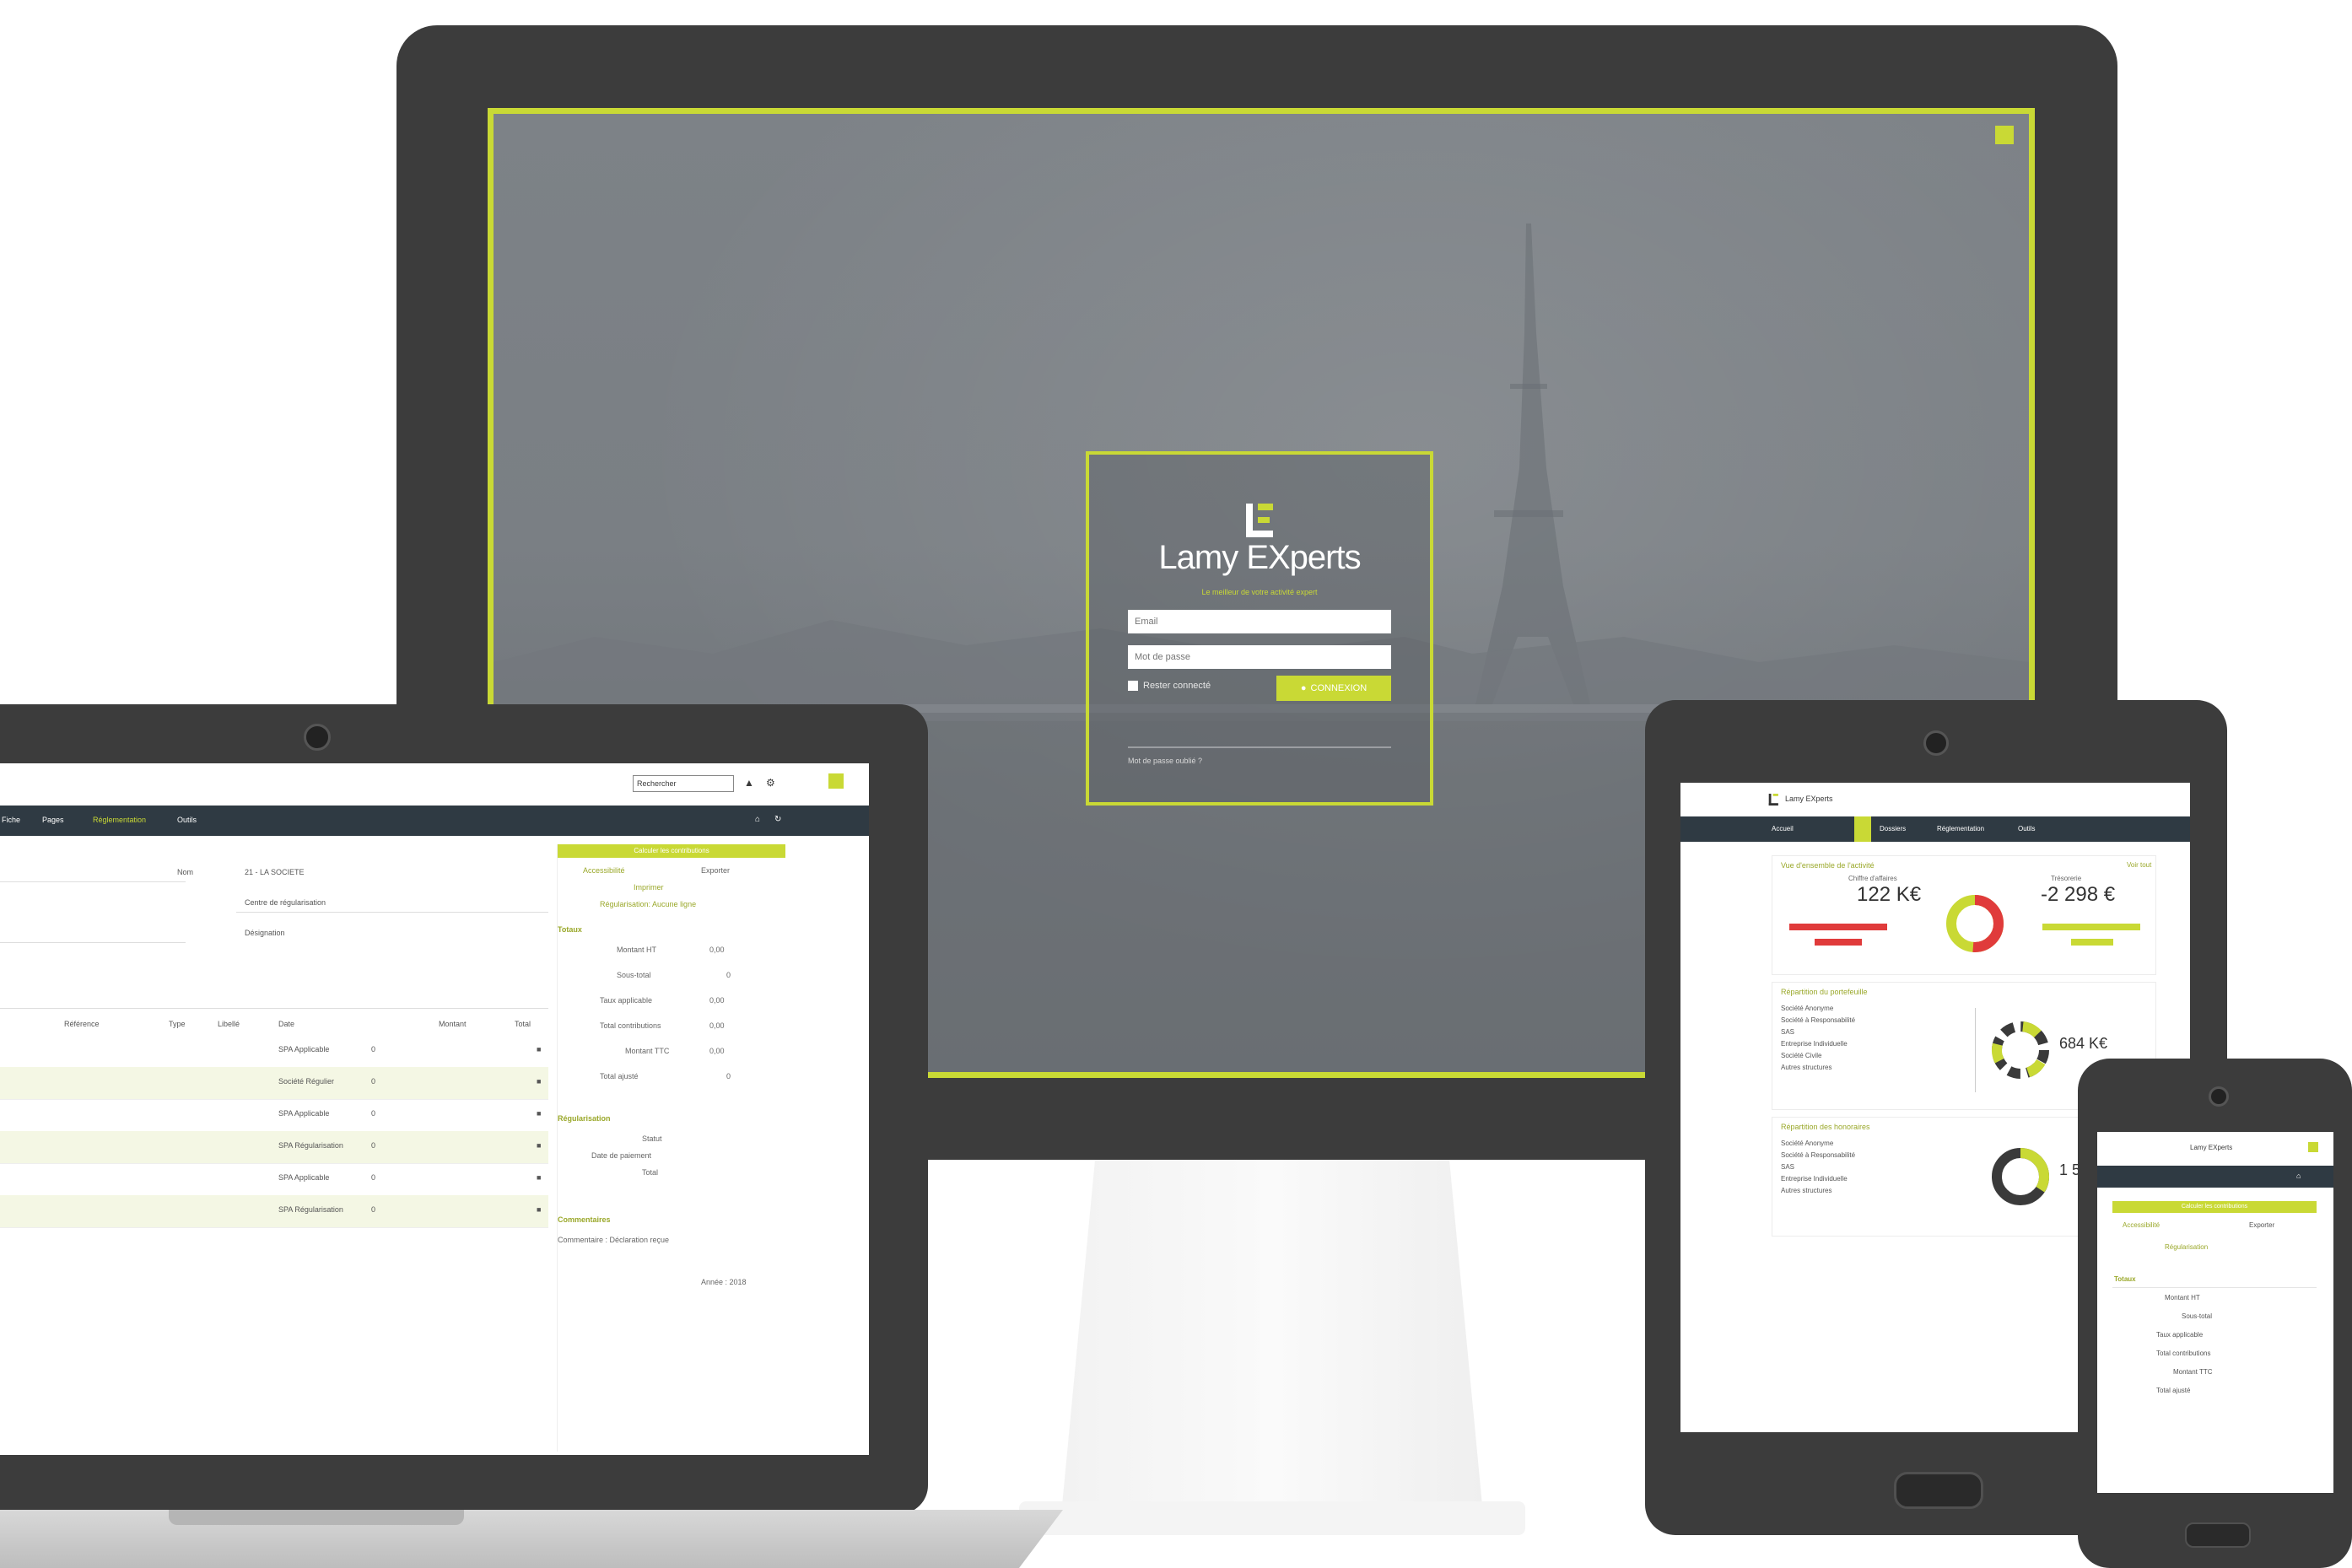  Describe the element at coordinates (82, 1024) in the screenshot. I see `table-header: Référence` at that location.